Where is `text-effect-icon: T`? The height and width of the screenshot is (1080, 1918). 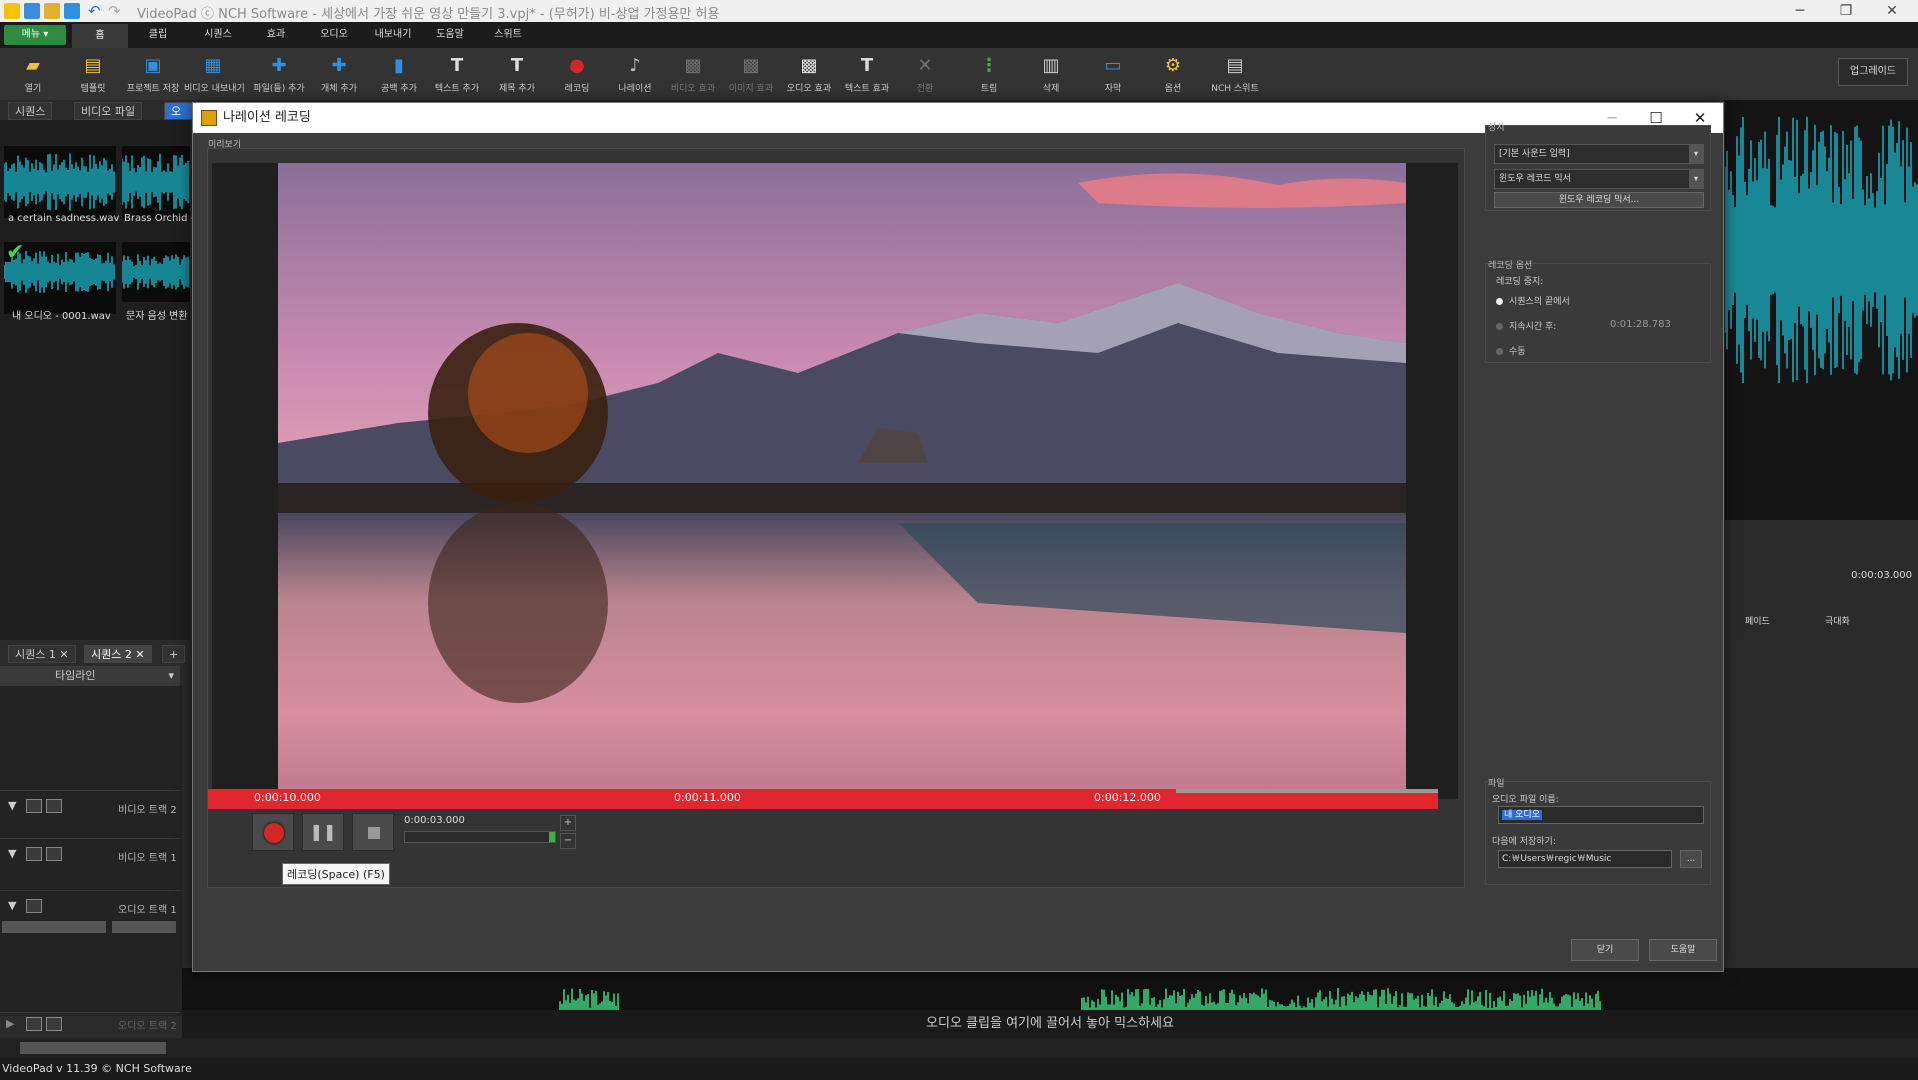
text-effect-icon: T is located at coordinates (867, 65).